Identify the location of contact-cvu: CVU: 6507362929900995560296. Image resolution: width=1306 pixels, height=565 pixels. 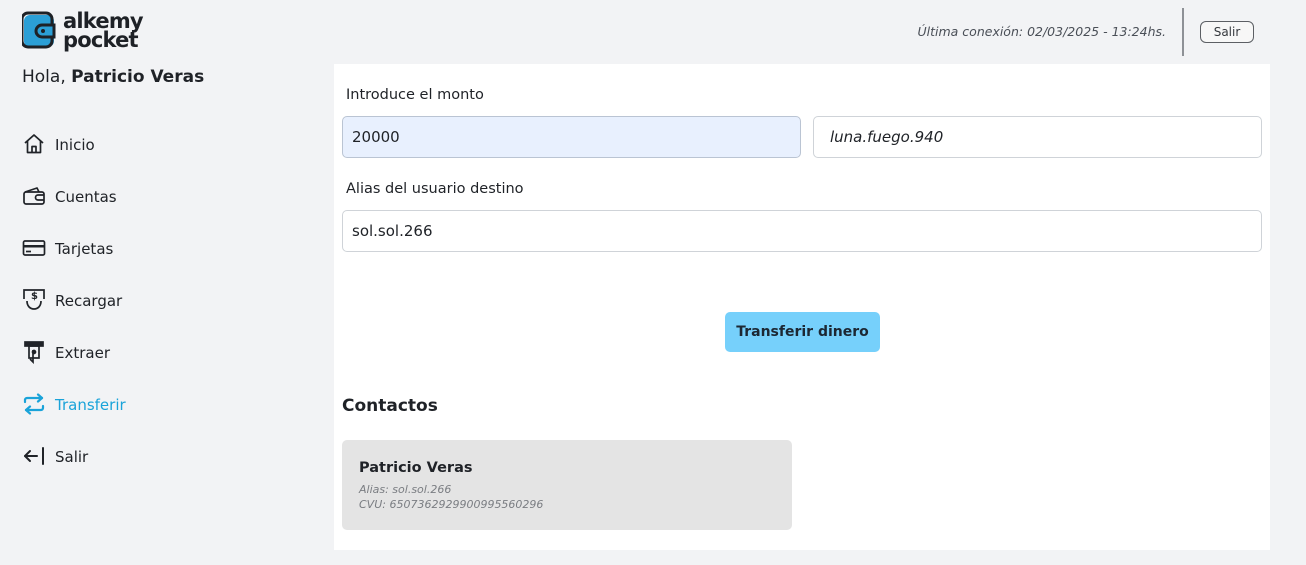
(451, 504).